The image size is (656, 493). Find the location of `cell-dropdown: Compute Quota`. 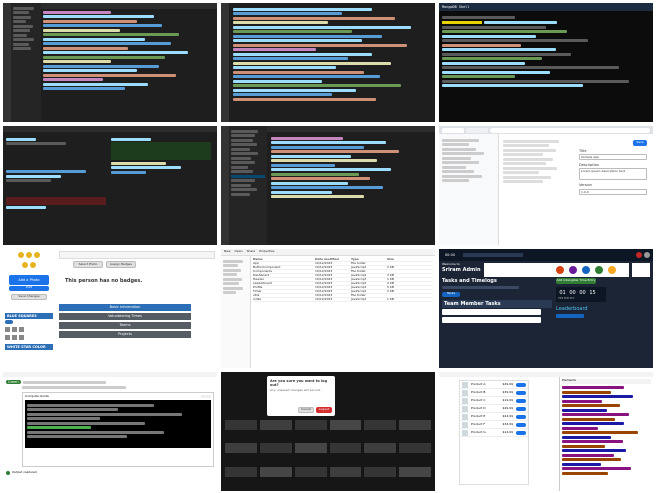

cell-dropdown: Compute Quota is located at coordinates (37, 396).